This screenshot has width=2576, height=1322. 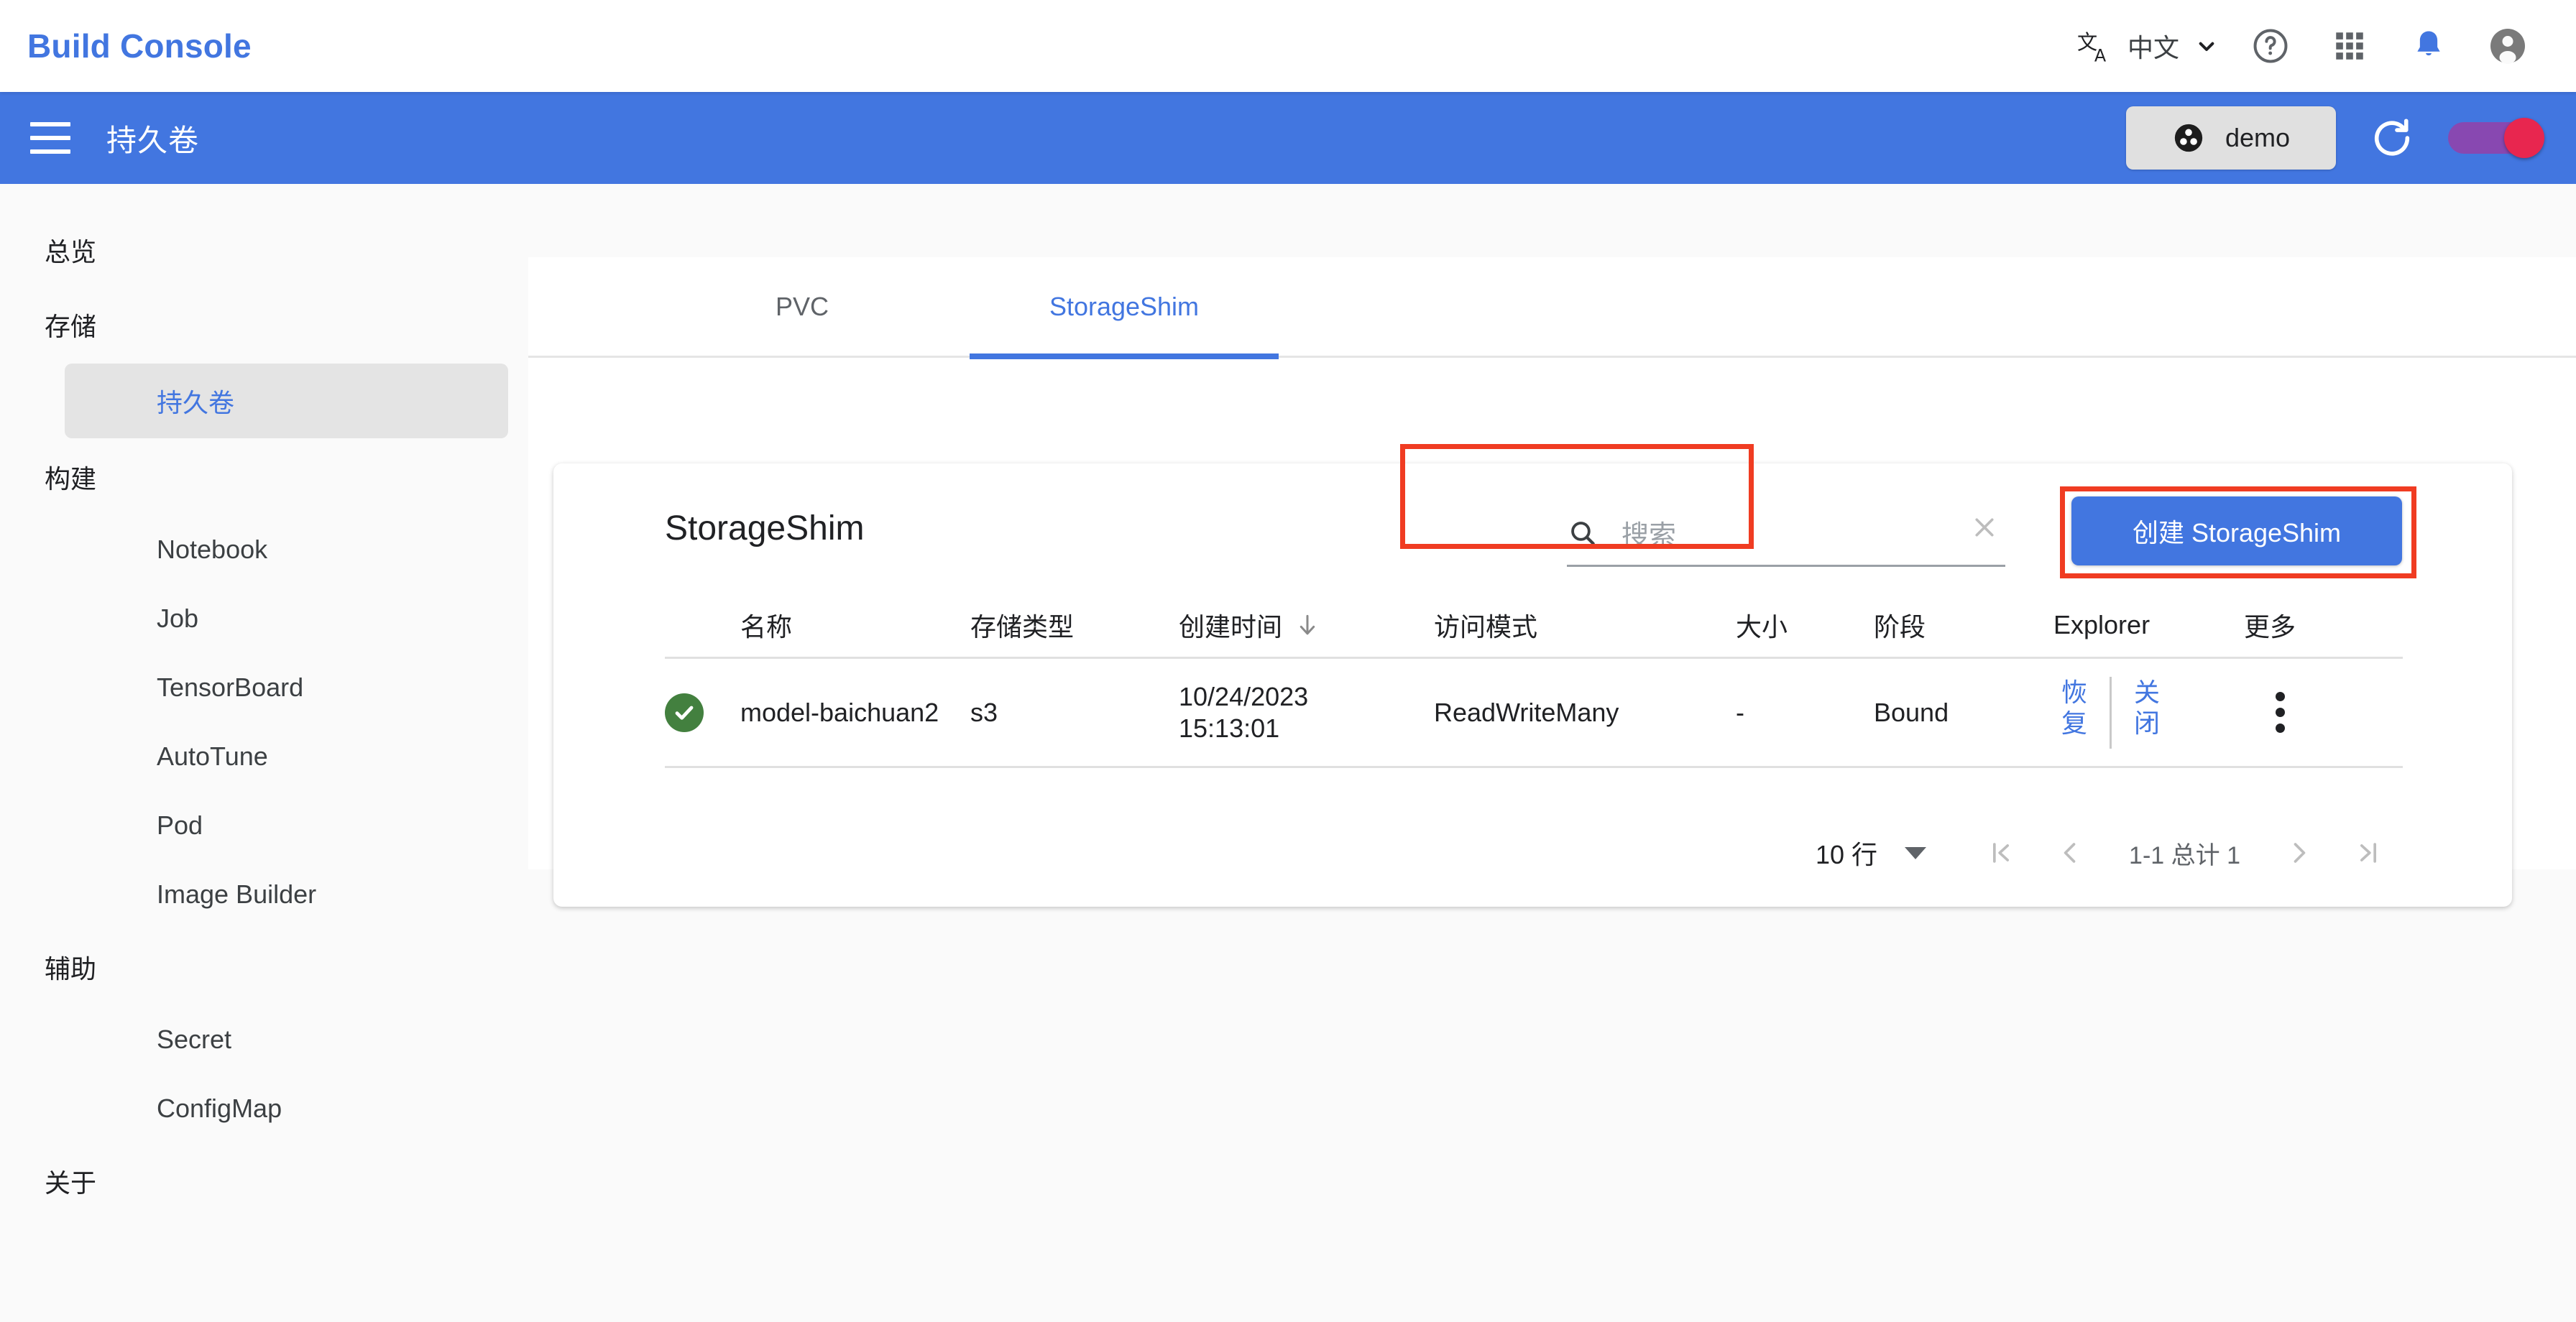 I want to click on cell-explorer: 恢复 关闭, so click(x=2148, y=712).